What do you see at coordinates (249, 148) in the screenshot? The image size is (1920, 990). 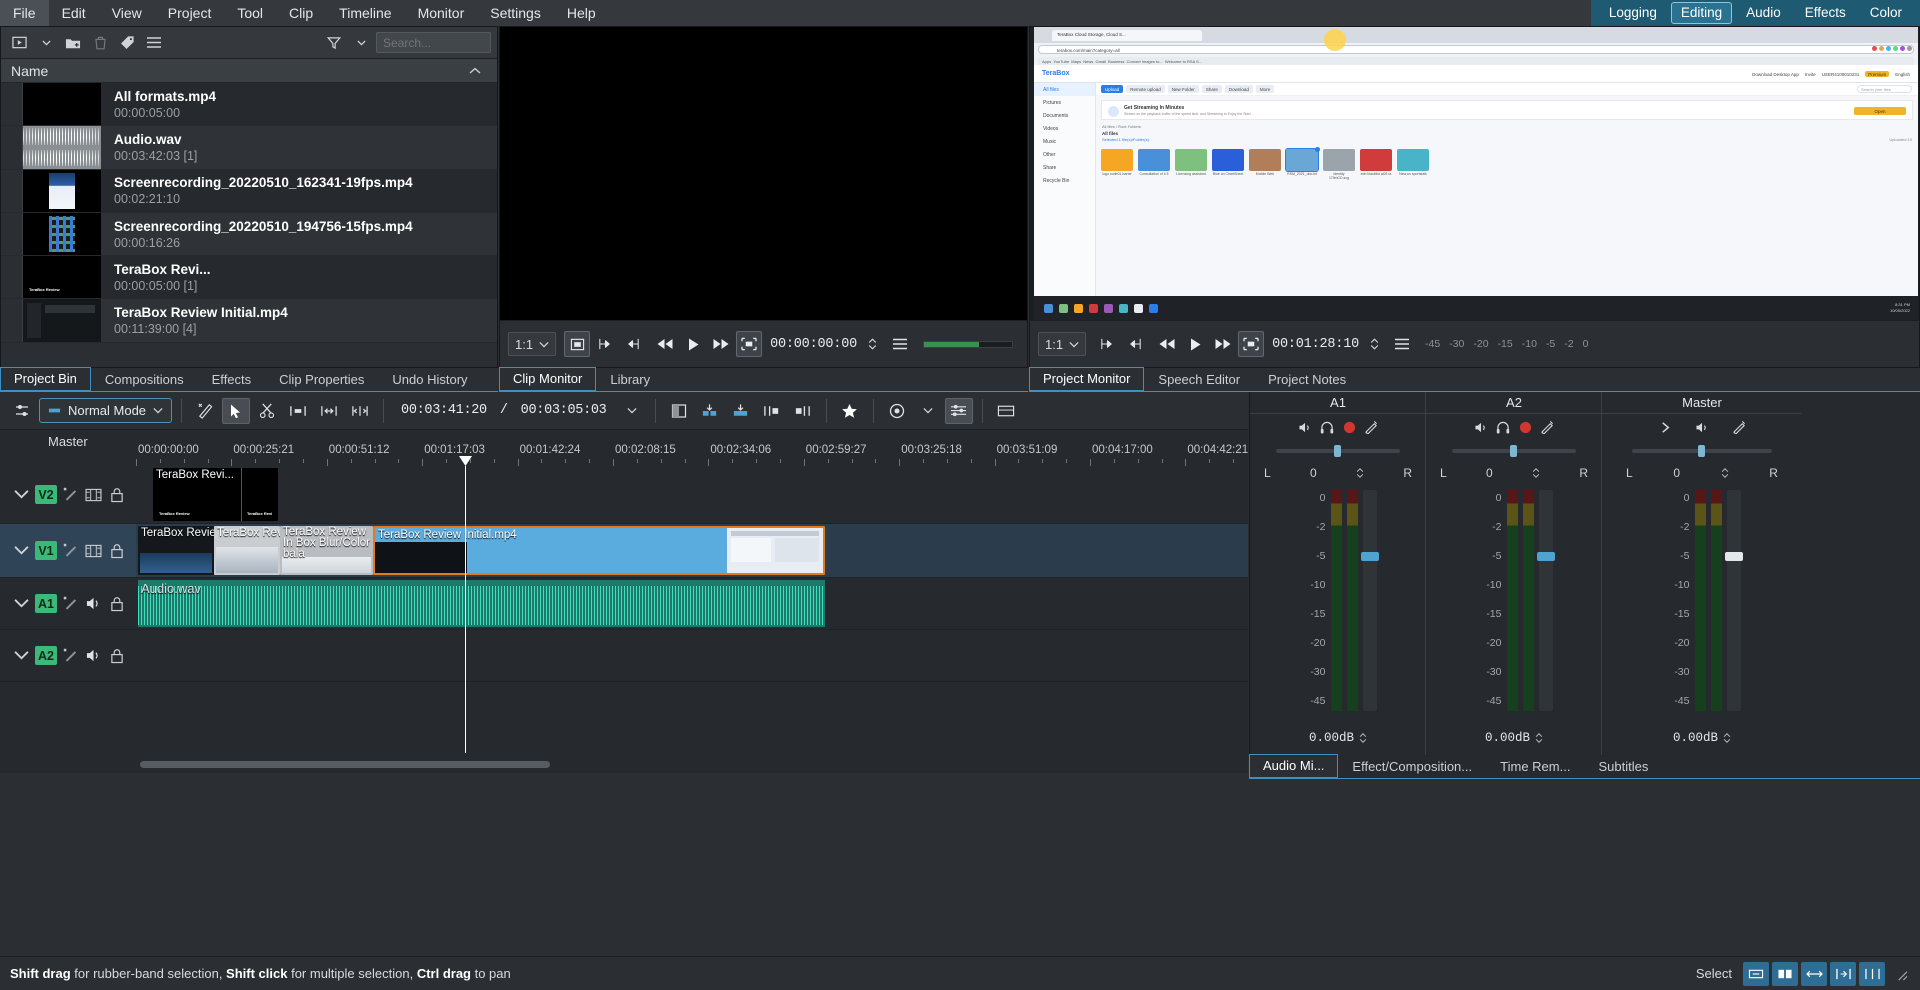 I see `list-item: Audio.wav 00:03:42:03 [1]` at bounding box center [249, 148].